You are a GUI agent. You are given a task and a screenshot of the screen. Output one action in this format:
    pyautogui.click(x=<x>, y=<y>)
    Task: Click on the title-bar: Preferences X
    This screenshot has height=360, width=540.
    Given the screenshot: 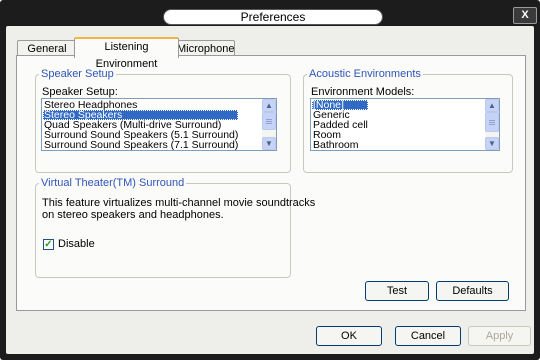 What is the action you would take?
    pyautogui.click(x=270, y=13)
    